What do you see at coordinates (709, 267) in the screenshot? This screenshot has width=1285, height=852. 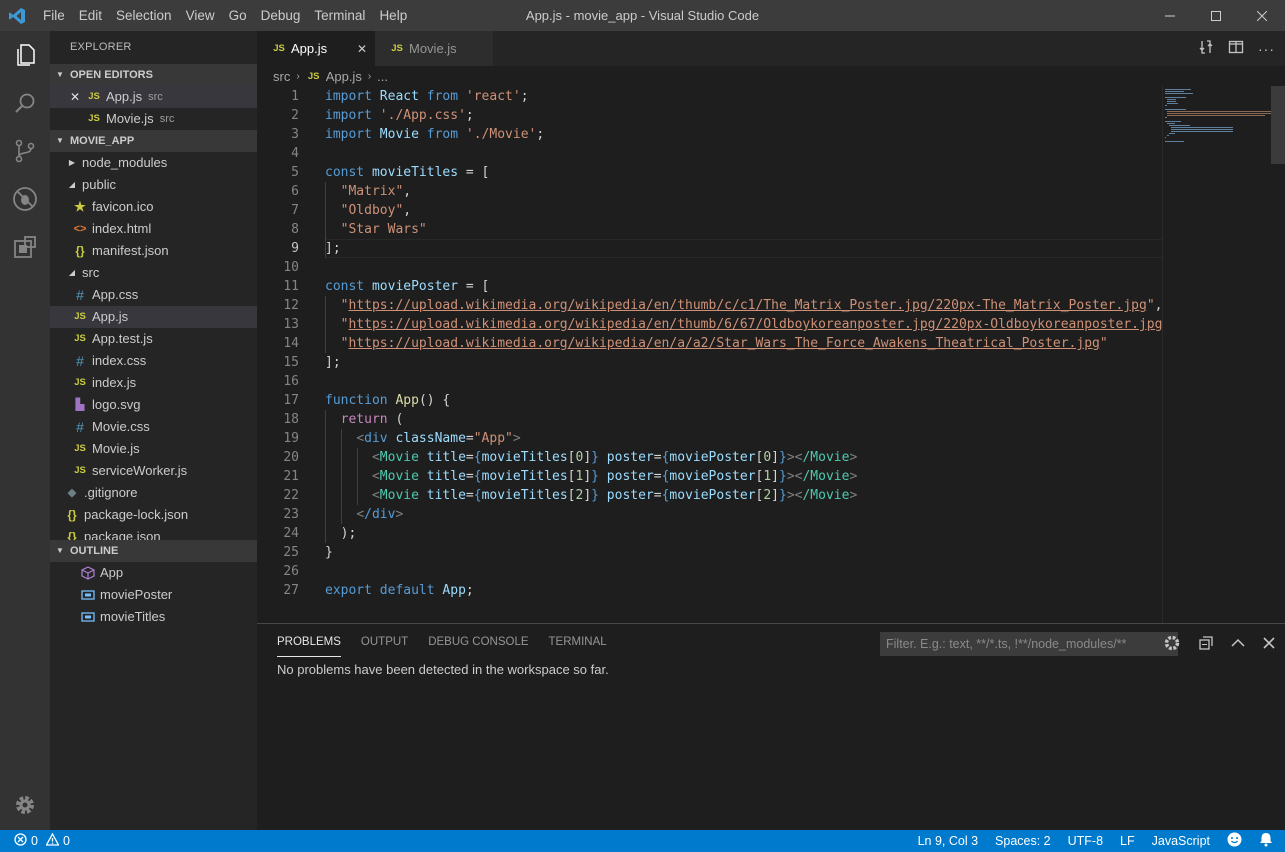 I see `code-line: 10` at bounding box center [709, 267].